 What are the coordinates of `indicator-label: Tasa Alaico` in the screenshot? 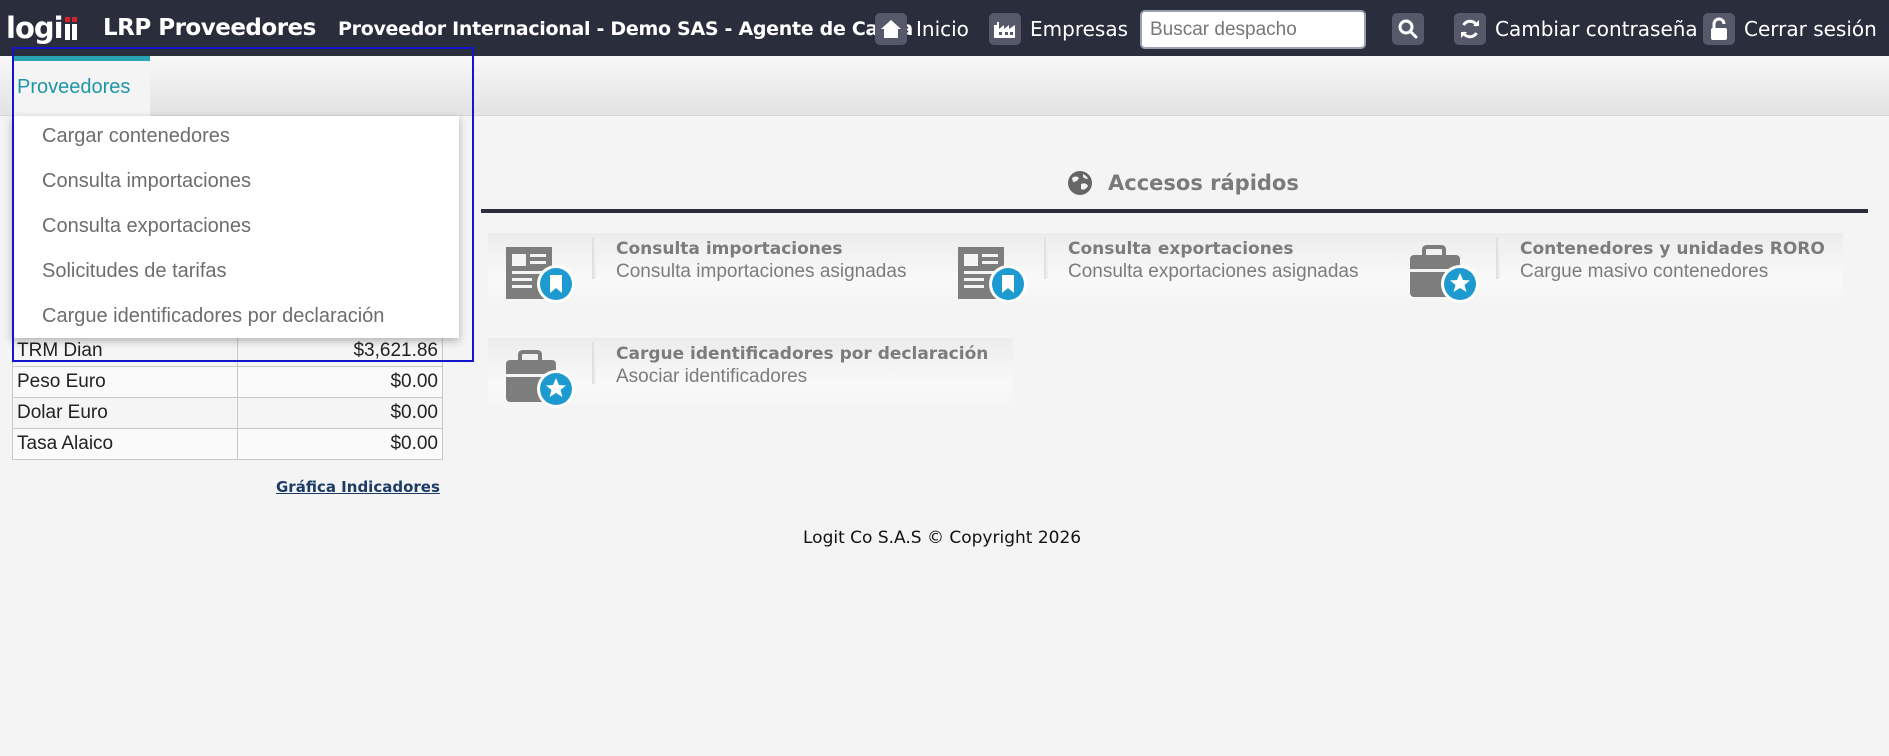 It's located at (125, 444).